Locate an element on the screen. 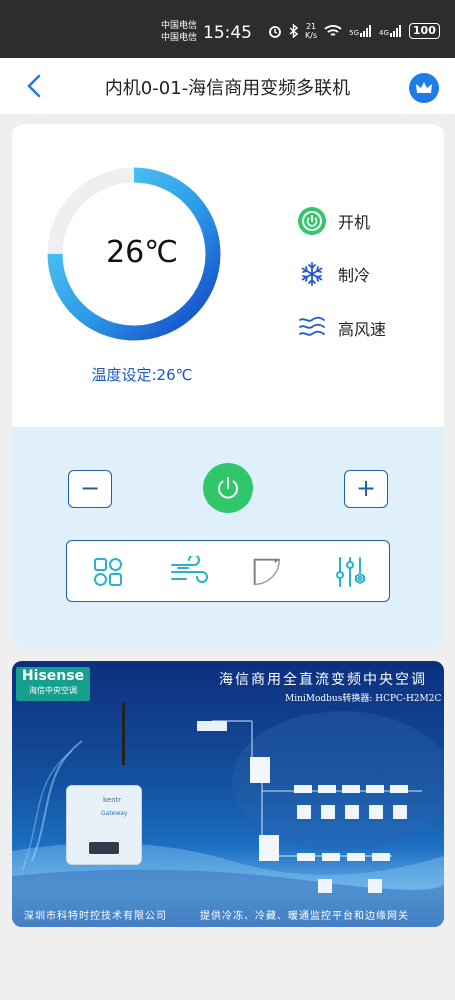 This screenshot has width=455, height=1000. nav-bar: 内机0-01-海信商用变频多联机 is located at coordinates (227, 86).